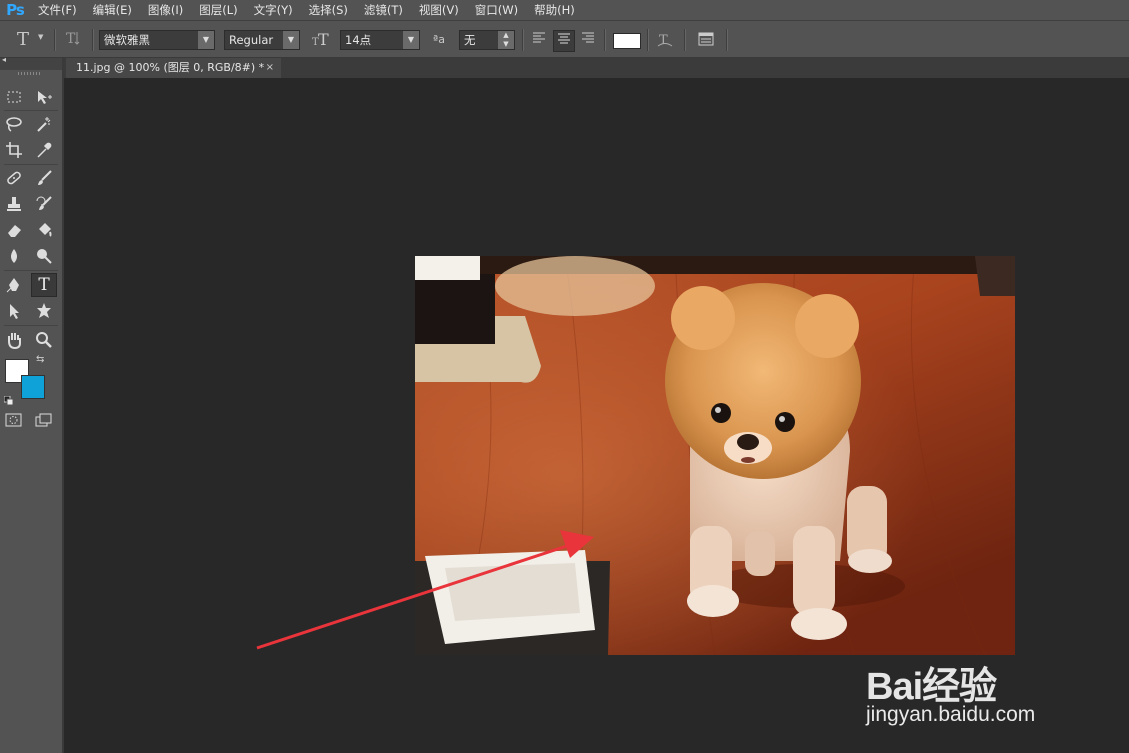 Image resolution: width=1129 pixels, height=753 pixels. Describe the element at coordinates (170, 67) in the screenshot. I see `document-tab-title: 11.jpg @ 100% (图层 0, RGB/8#) *` at that location.